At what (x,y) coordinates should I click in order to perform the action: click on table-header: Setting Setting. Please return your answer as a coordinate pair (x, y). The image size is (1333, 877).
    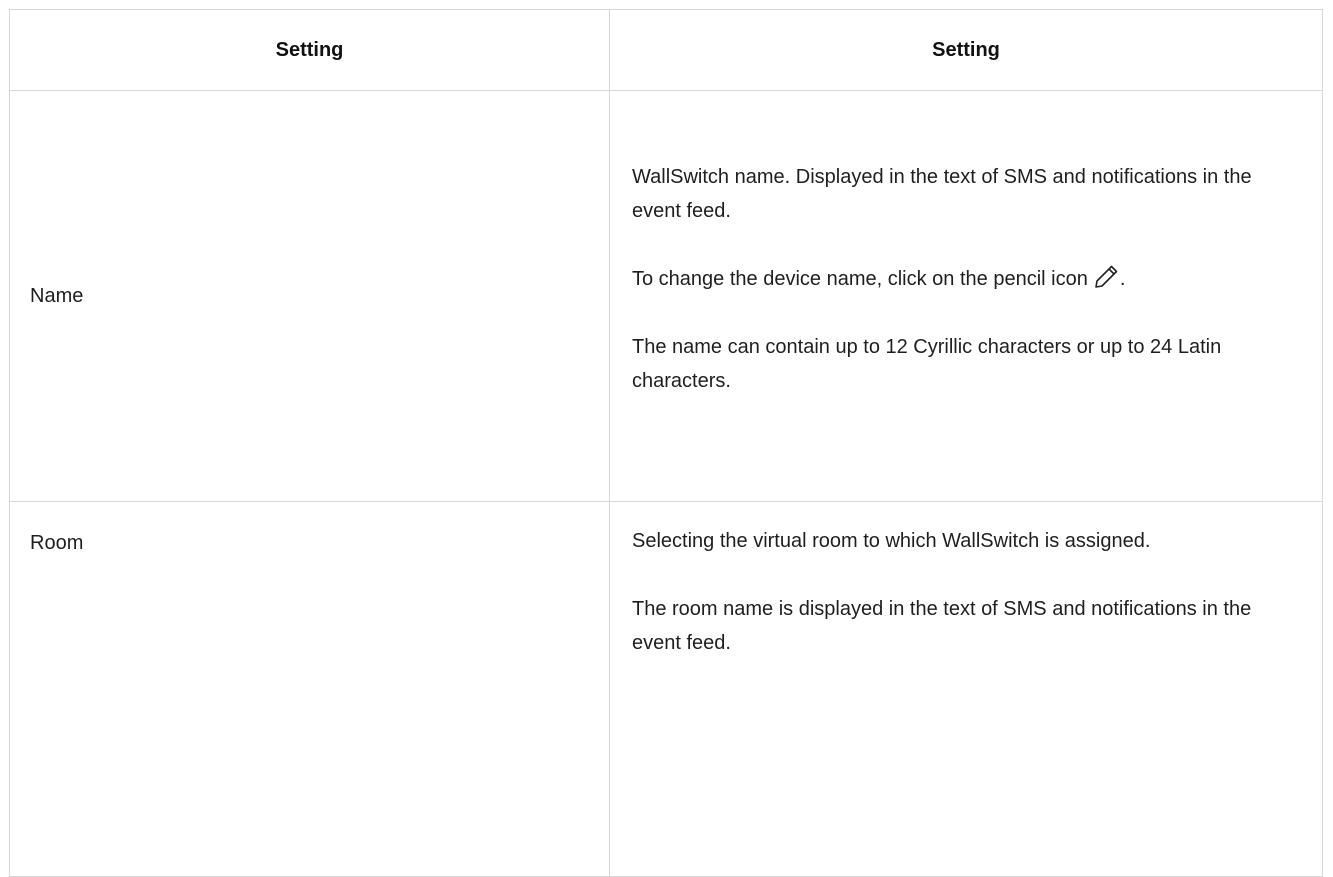
    Looking at the image, I should click on (666, 50).